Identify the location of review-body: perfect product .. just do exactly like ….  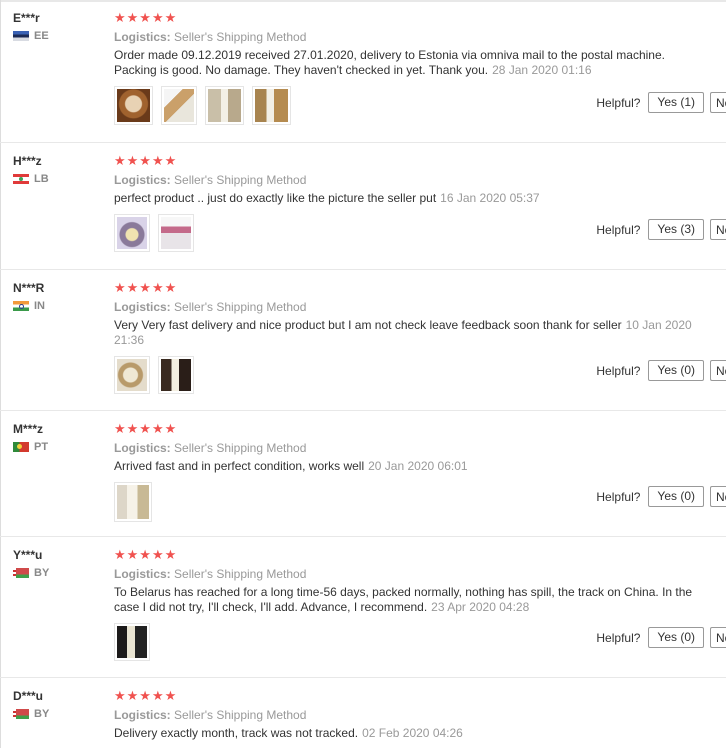
(275, 198).